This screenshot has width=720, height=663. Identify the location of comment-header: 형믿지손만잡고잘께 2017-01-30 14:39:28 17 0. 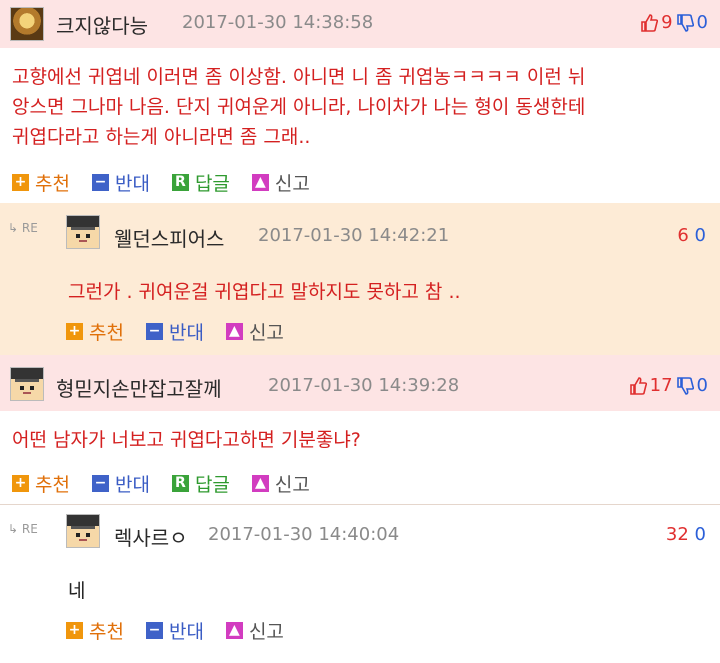
(360, 383).